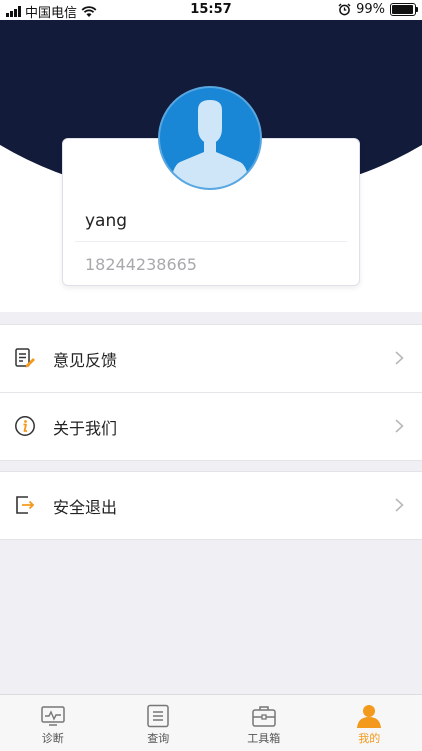 This screenshot has height=751, width=422. Describe the element at coordinates (403, 9) in the screenshot. I see `battery-icon` at that location.